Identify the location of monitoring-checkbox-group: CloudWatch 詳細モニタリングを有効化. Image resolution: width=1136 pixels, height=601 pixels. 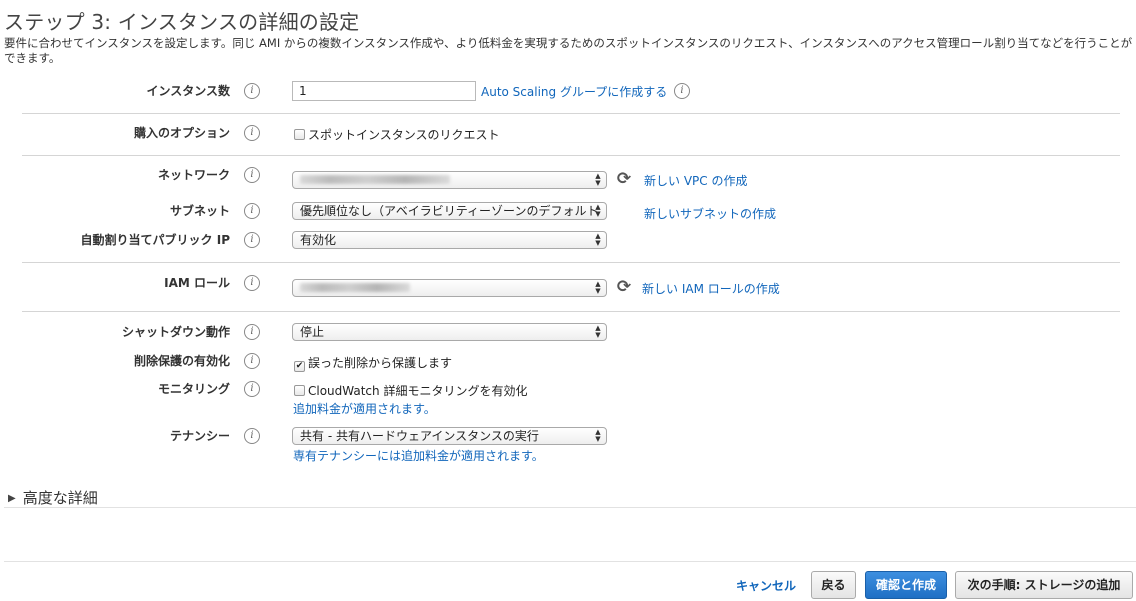
(410, 390).